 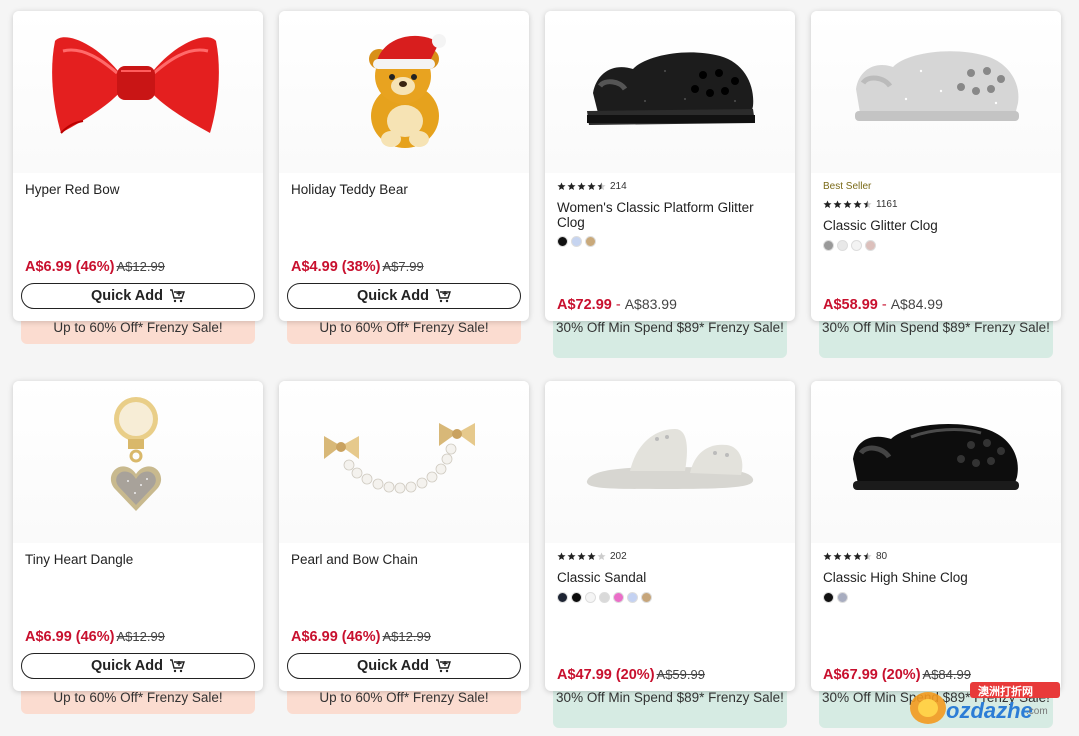 I want to click on original-price: A$7.99, so click(x=403, y=266).